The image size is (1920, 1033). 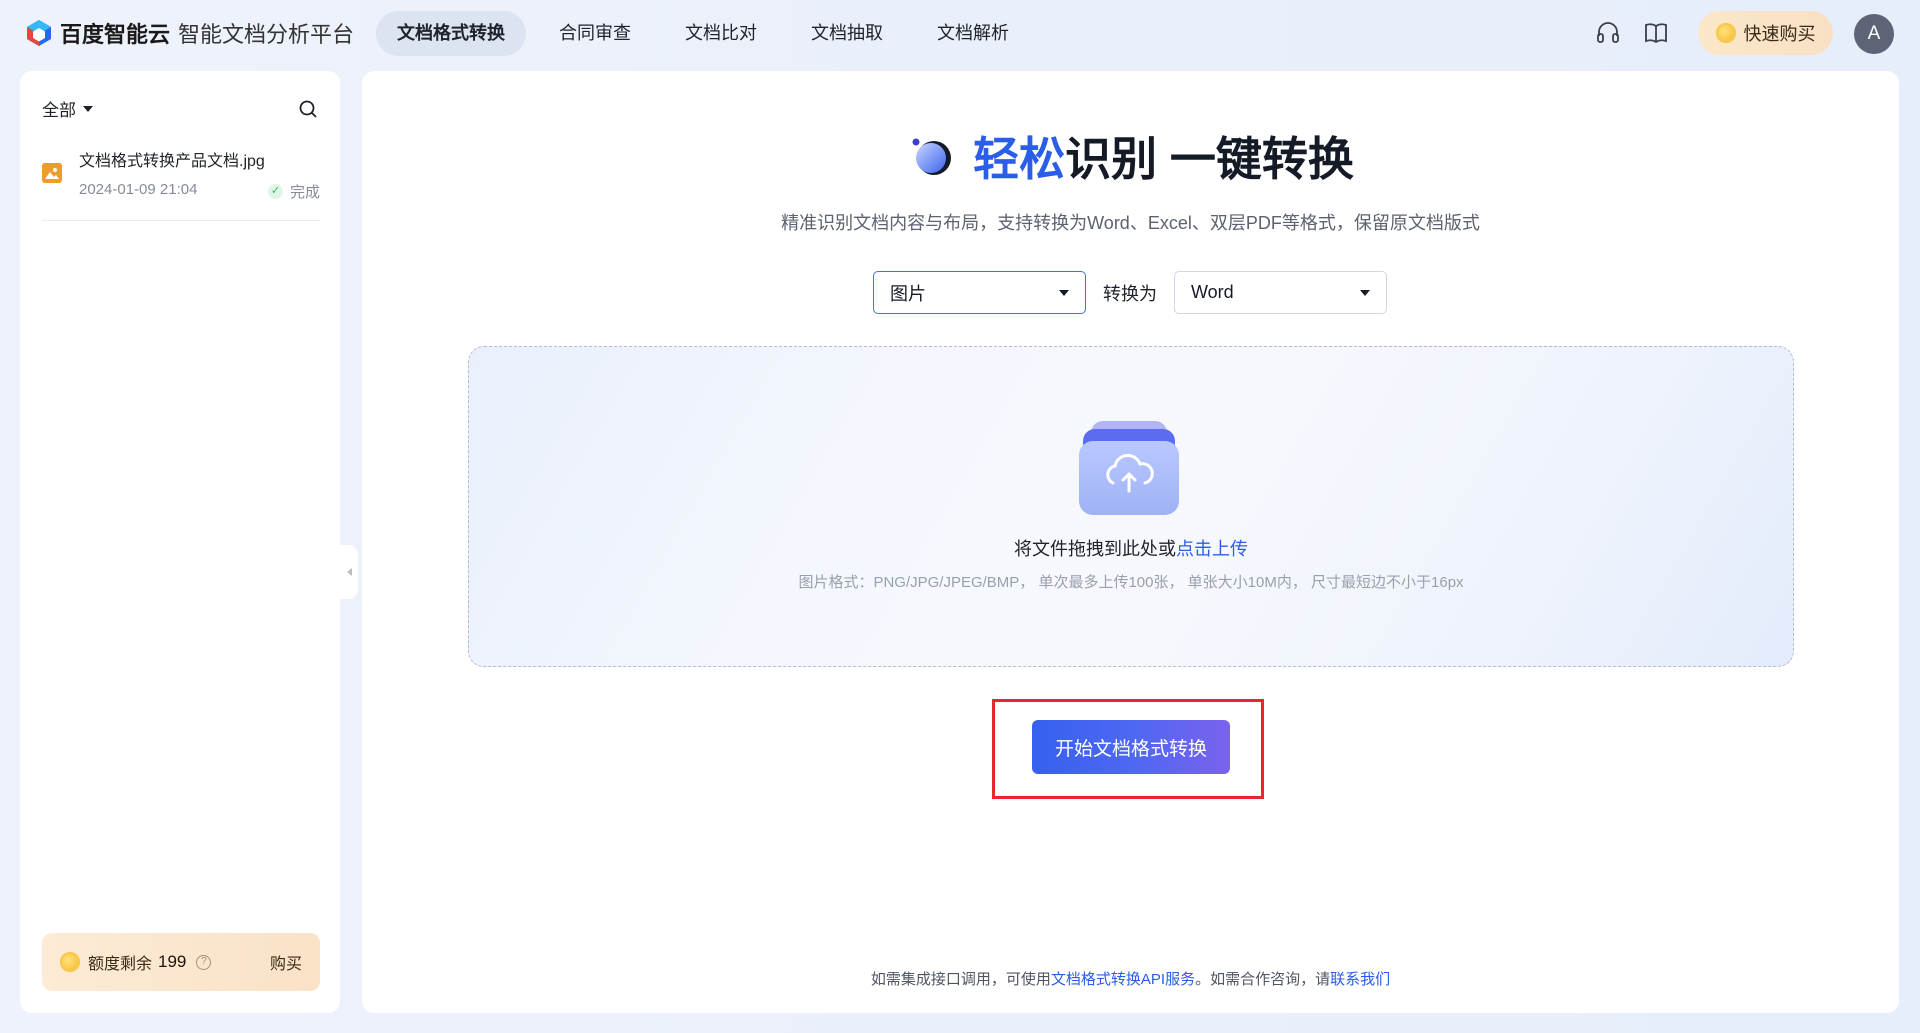 I want to click on footer-note: 如需集成接口调用，可使用文档格式转换API服务。如需合作咨询，请联系我们, so click(x=1130, y=978).